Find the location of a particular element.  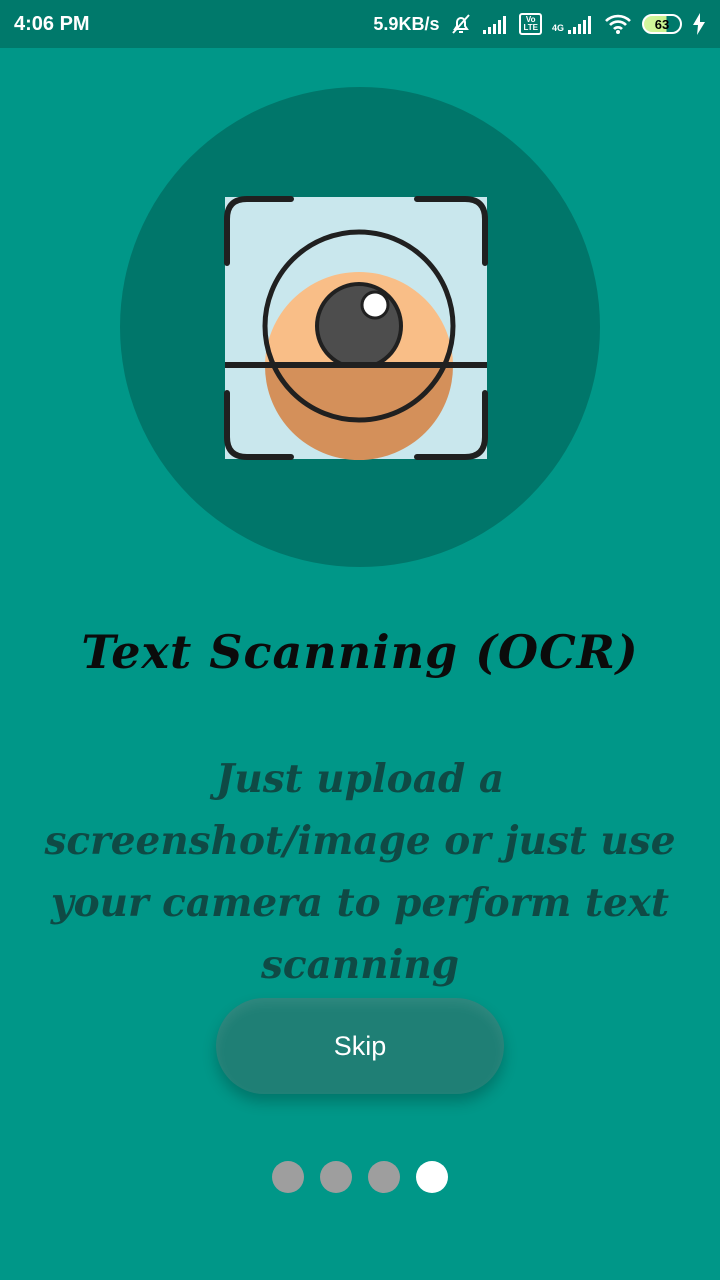

signal-icon is located at coordinates (496, 24).